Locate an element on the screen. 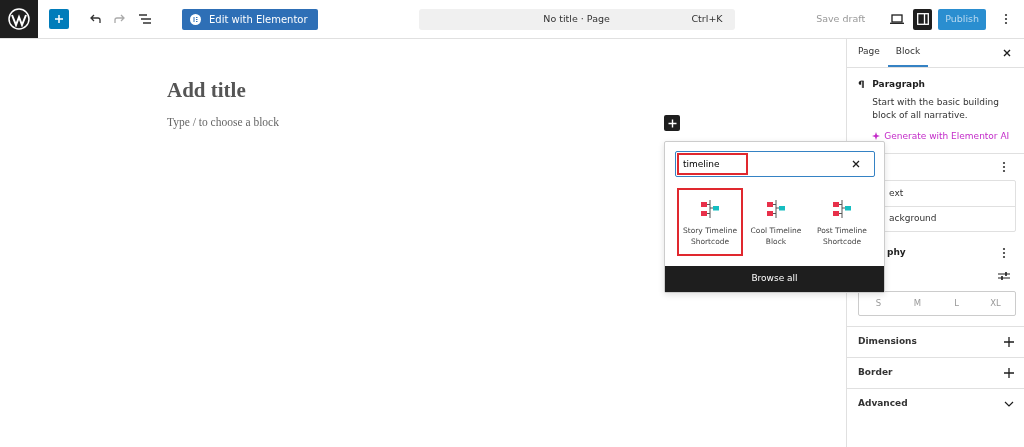 The height and width of the screenshot is (447, 1024). sidebar-tab: Block is located at coordinates (908, 53).